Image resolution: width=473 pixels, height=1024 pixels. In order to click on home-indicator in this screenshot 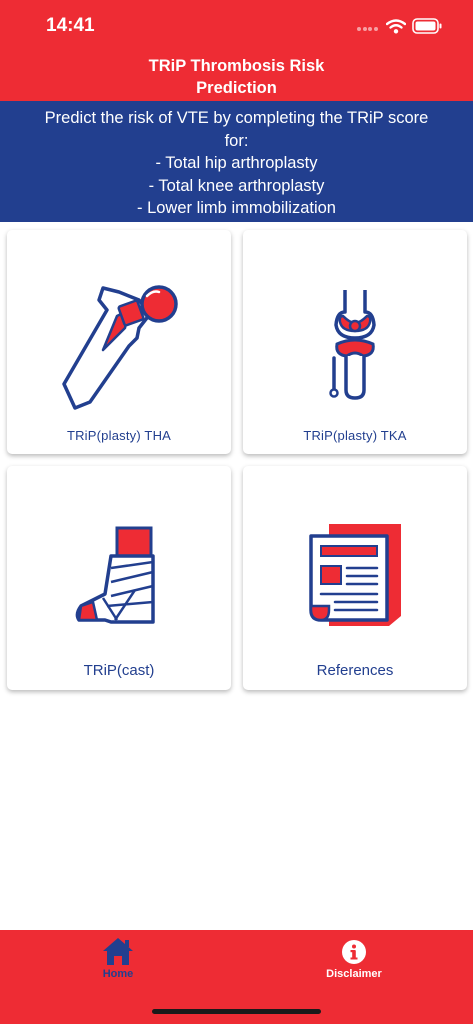, I will do `click(236, 1011)`.